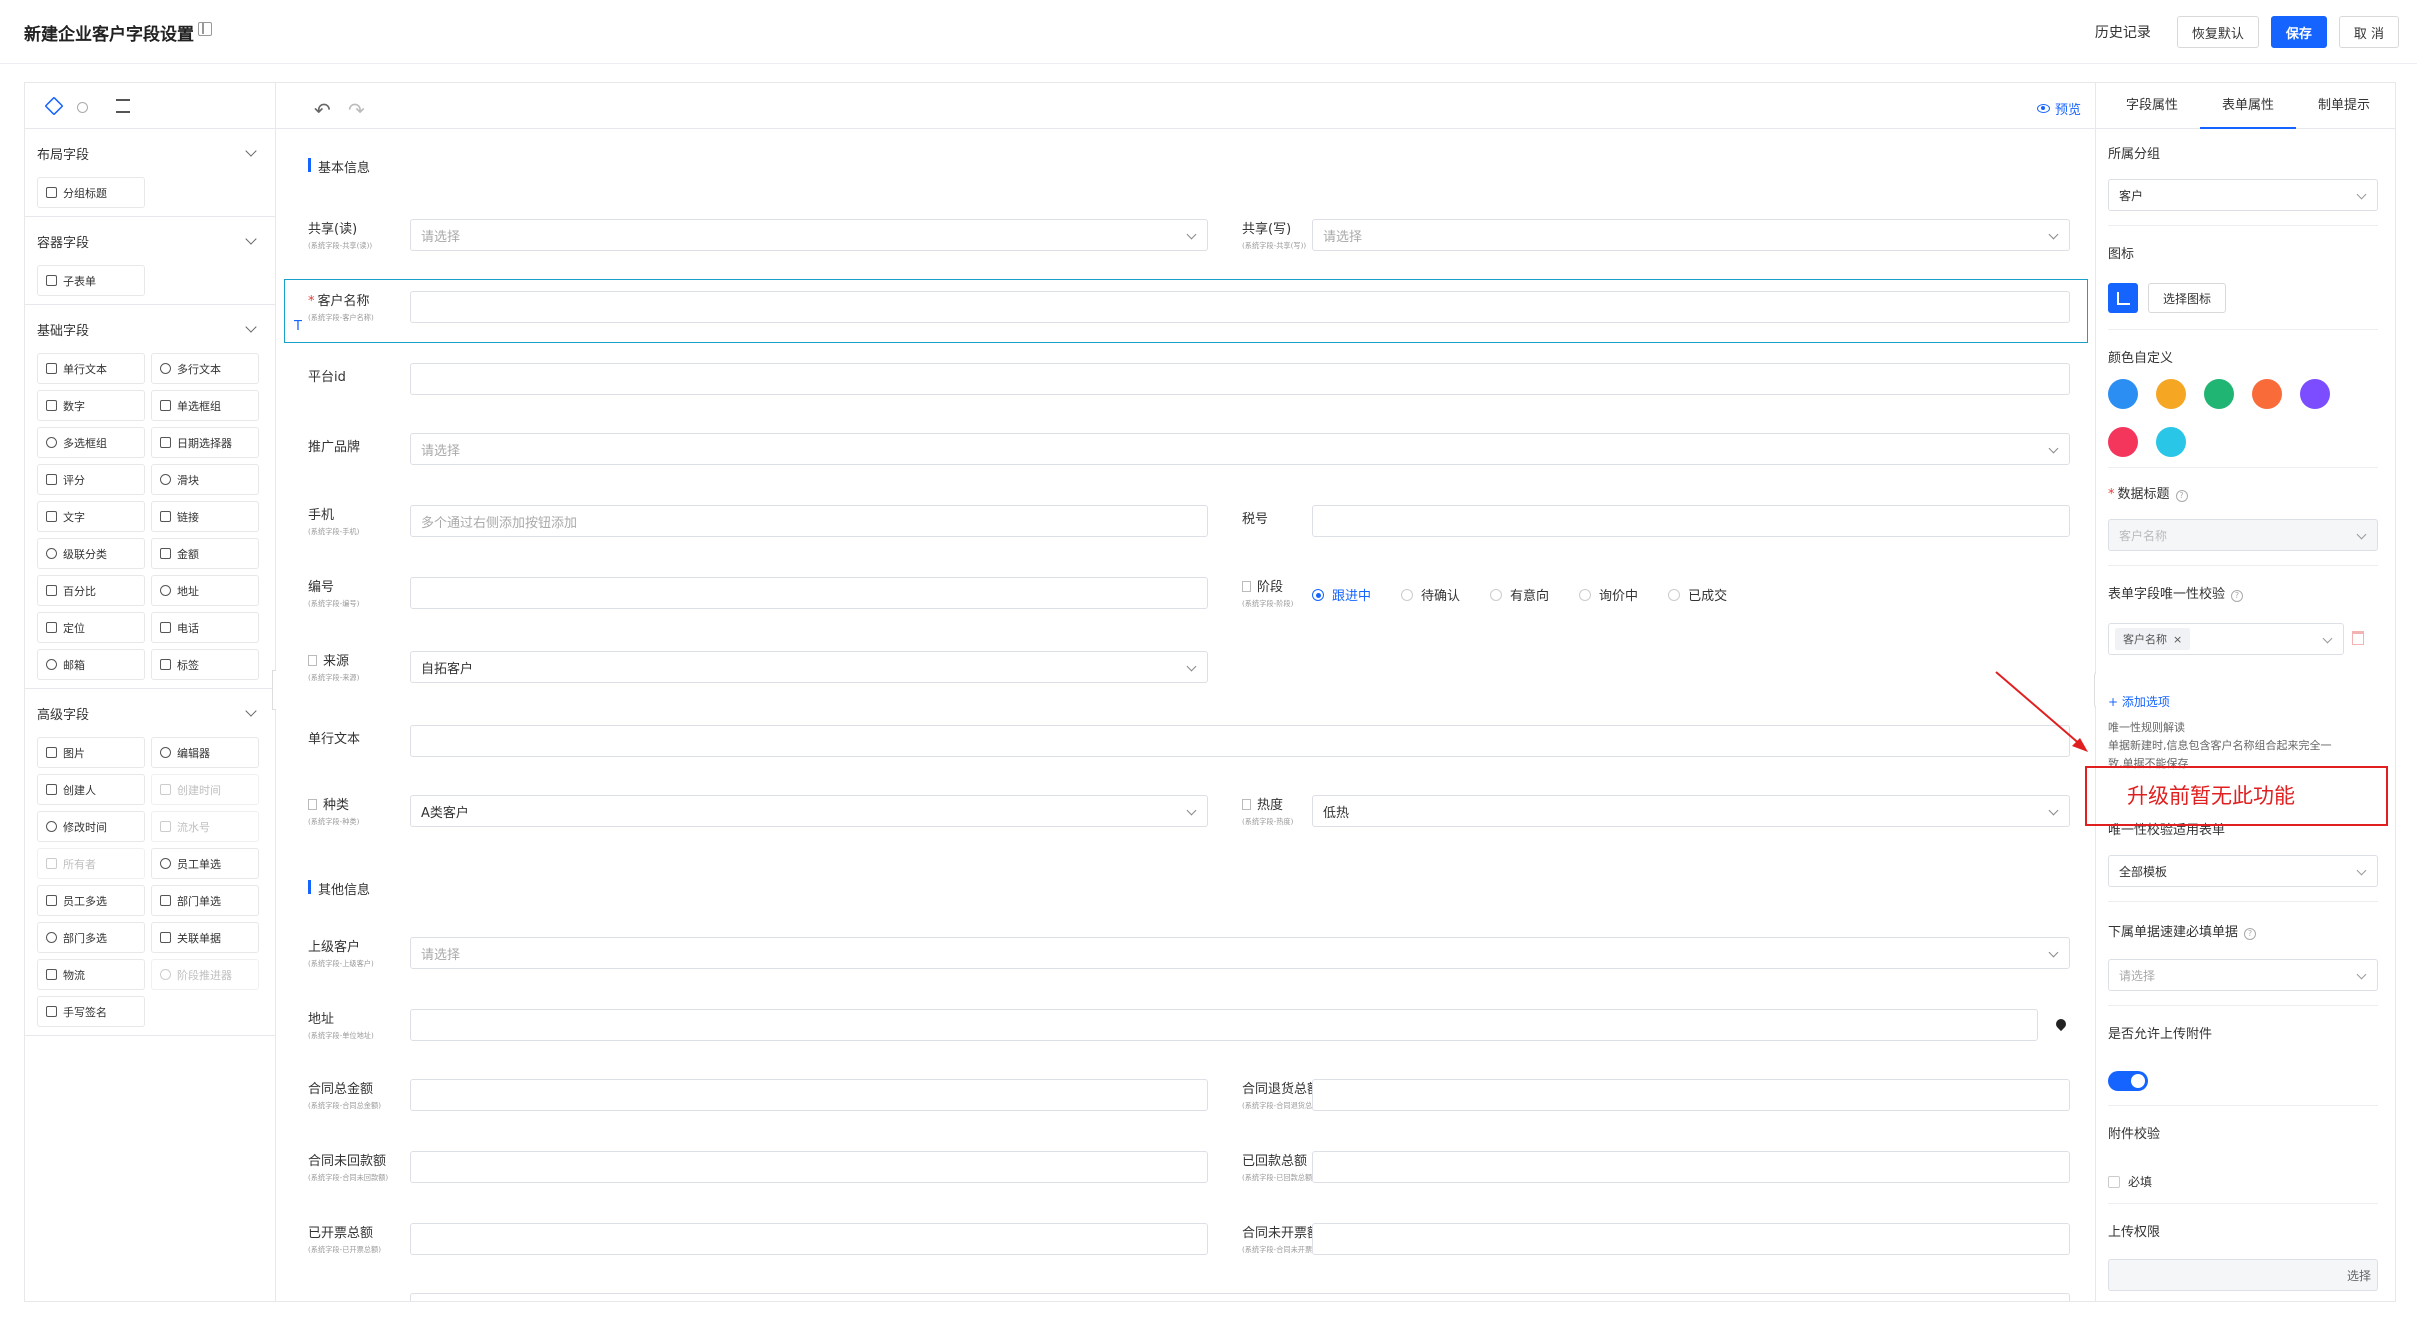 This screenshot has height=1324, width=2417. Describe the element at coordinates (809, 235) in the screenshot. I see `share-read-select: 请选择` at that location.